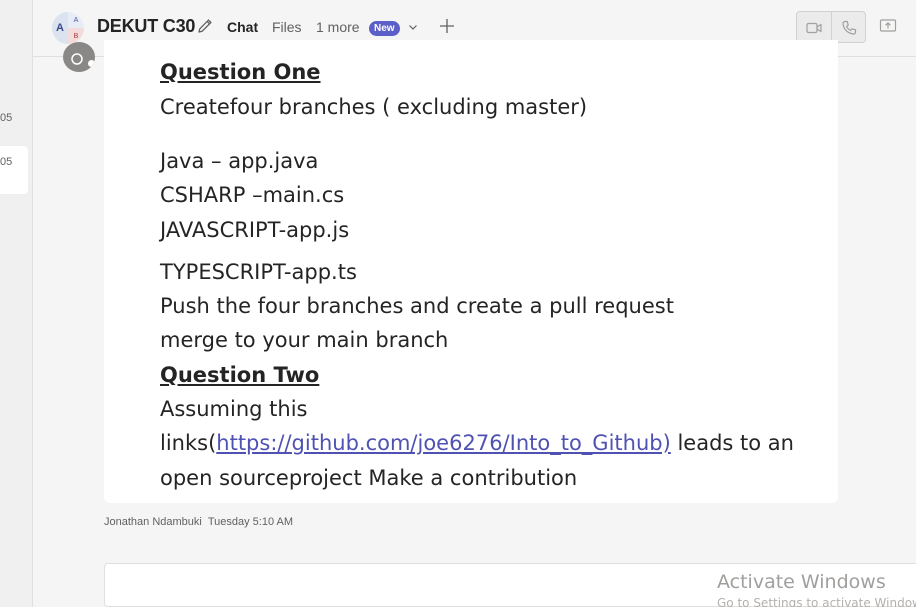 This screenshot has height=607, width=916. I want to click on audio-call-icon, so click(849, 28).